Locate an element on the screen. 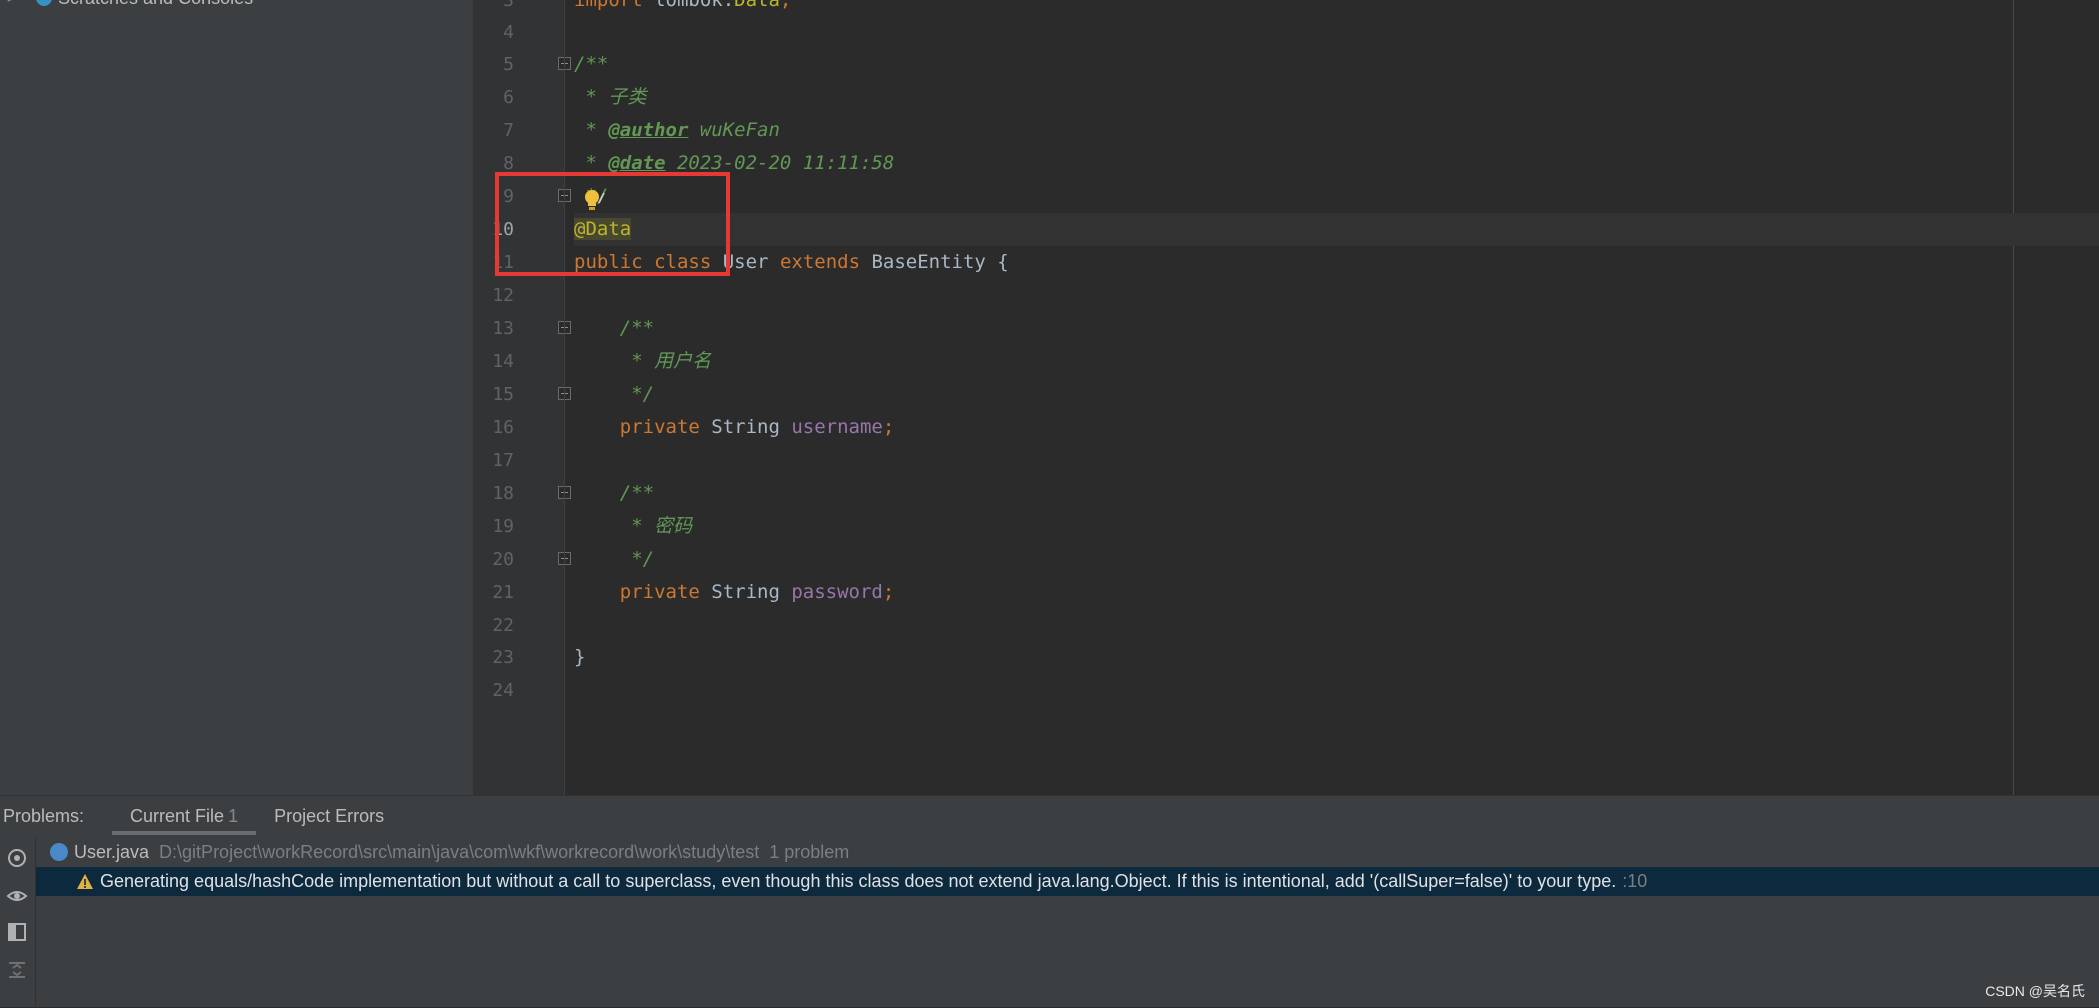 The width and height of the screenshot is (2099, 1008). tab-project-errors: Project Errors is located at coordinates (329, 816).